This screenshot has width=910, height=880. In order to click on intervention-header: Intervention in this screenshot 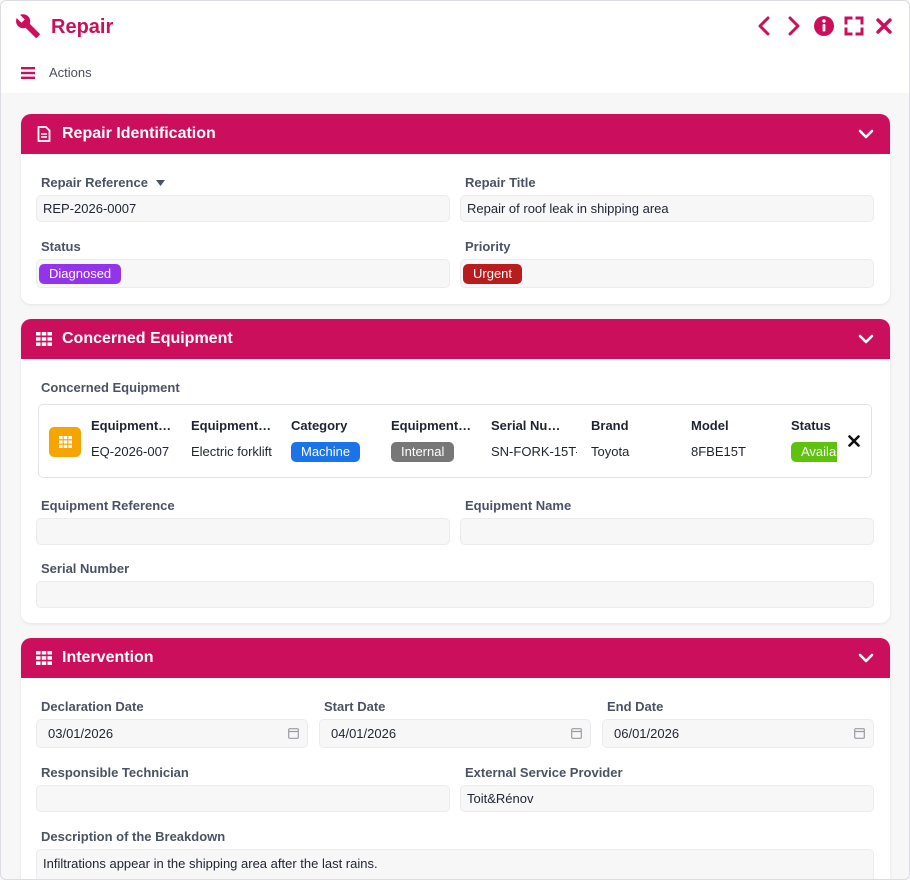, I will do `click(455, 658)`.